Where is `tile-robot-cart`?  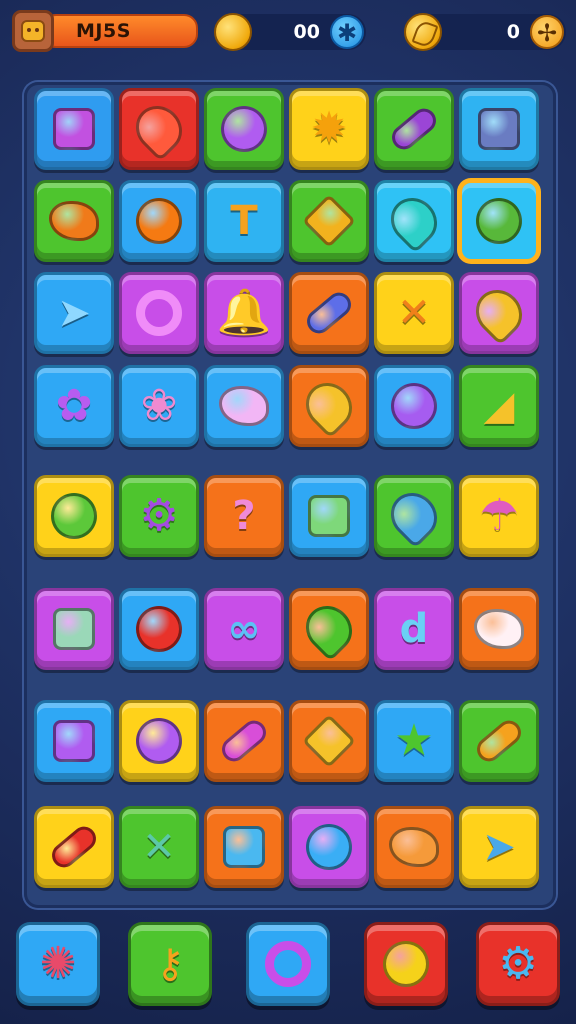
tile-robot-cart is located at coordinates (74, 129).